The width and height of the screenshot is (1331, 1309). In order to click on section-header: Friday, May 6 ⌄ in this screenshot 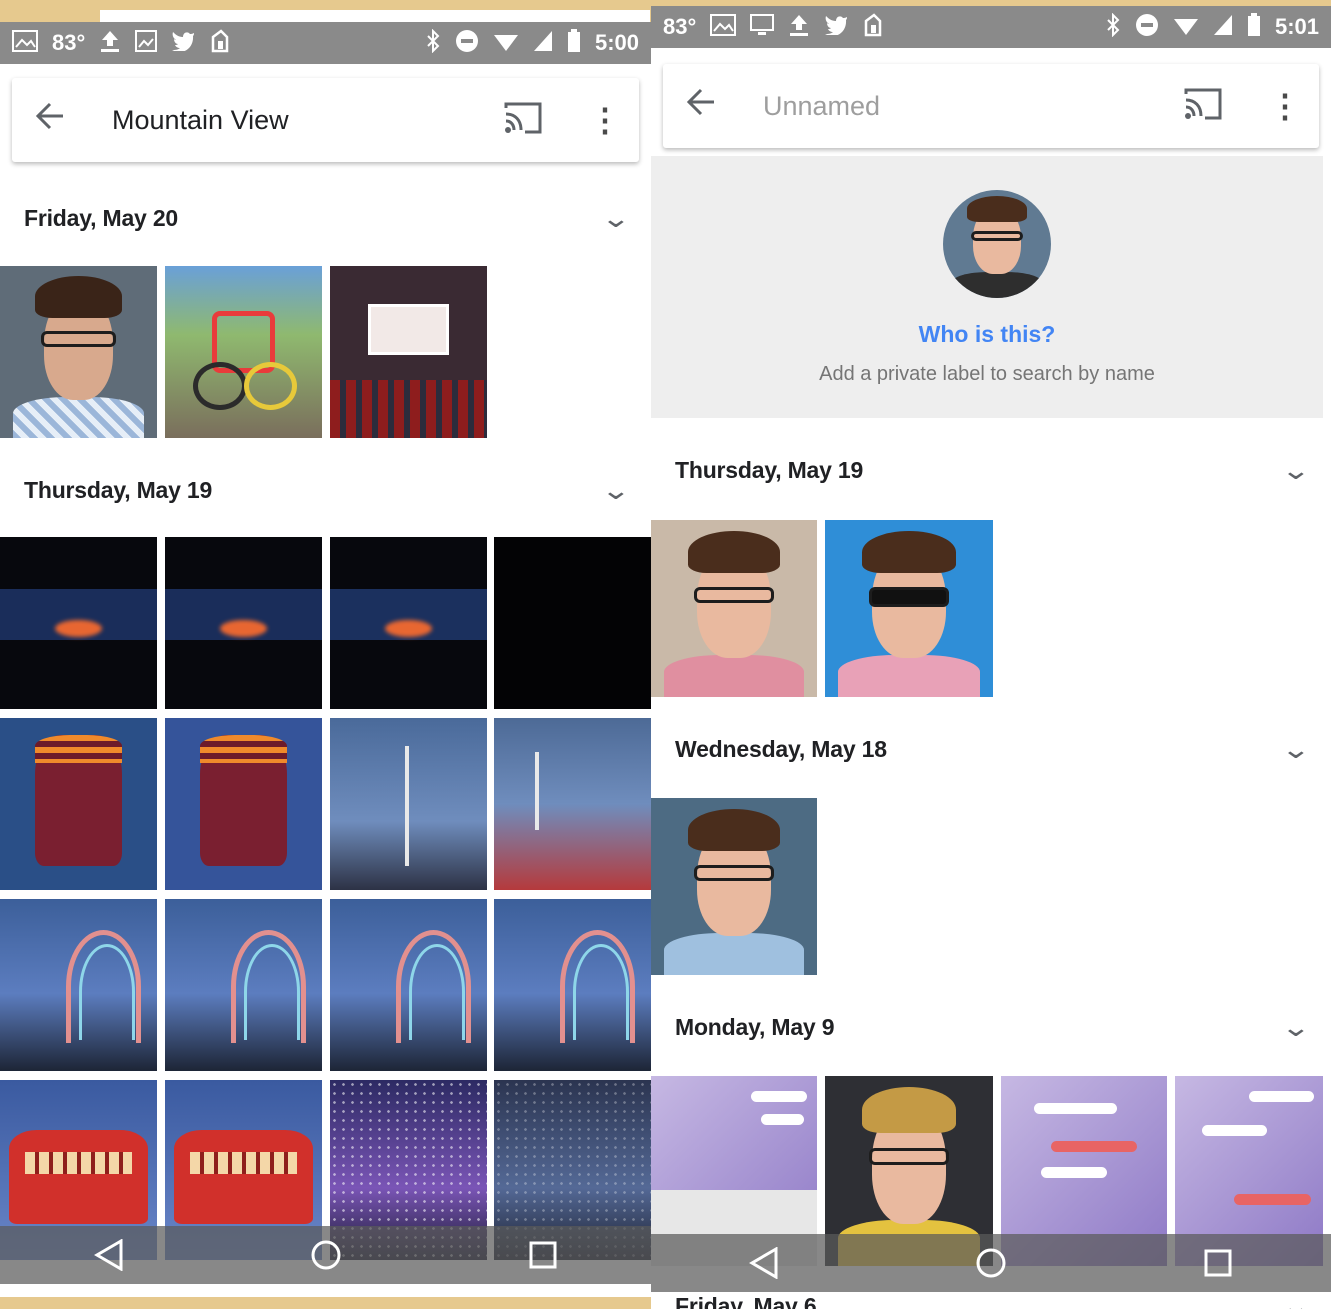, I will do `click(991, 1297)`.